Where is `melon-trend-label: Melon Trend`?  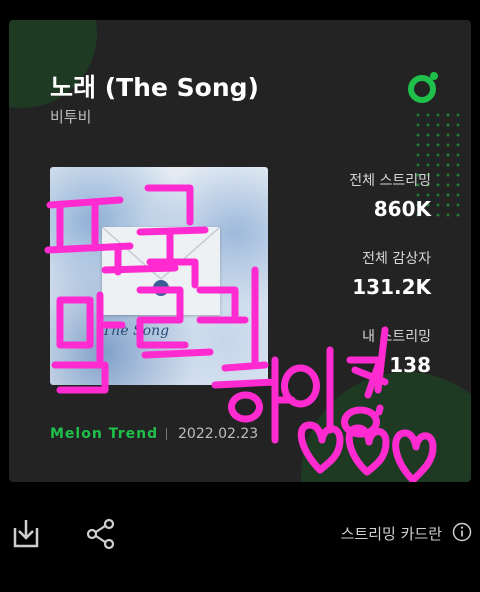
melon-trend-label: Melon Trend is located at coordinates (104, 434).